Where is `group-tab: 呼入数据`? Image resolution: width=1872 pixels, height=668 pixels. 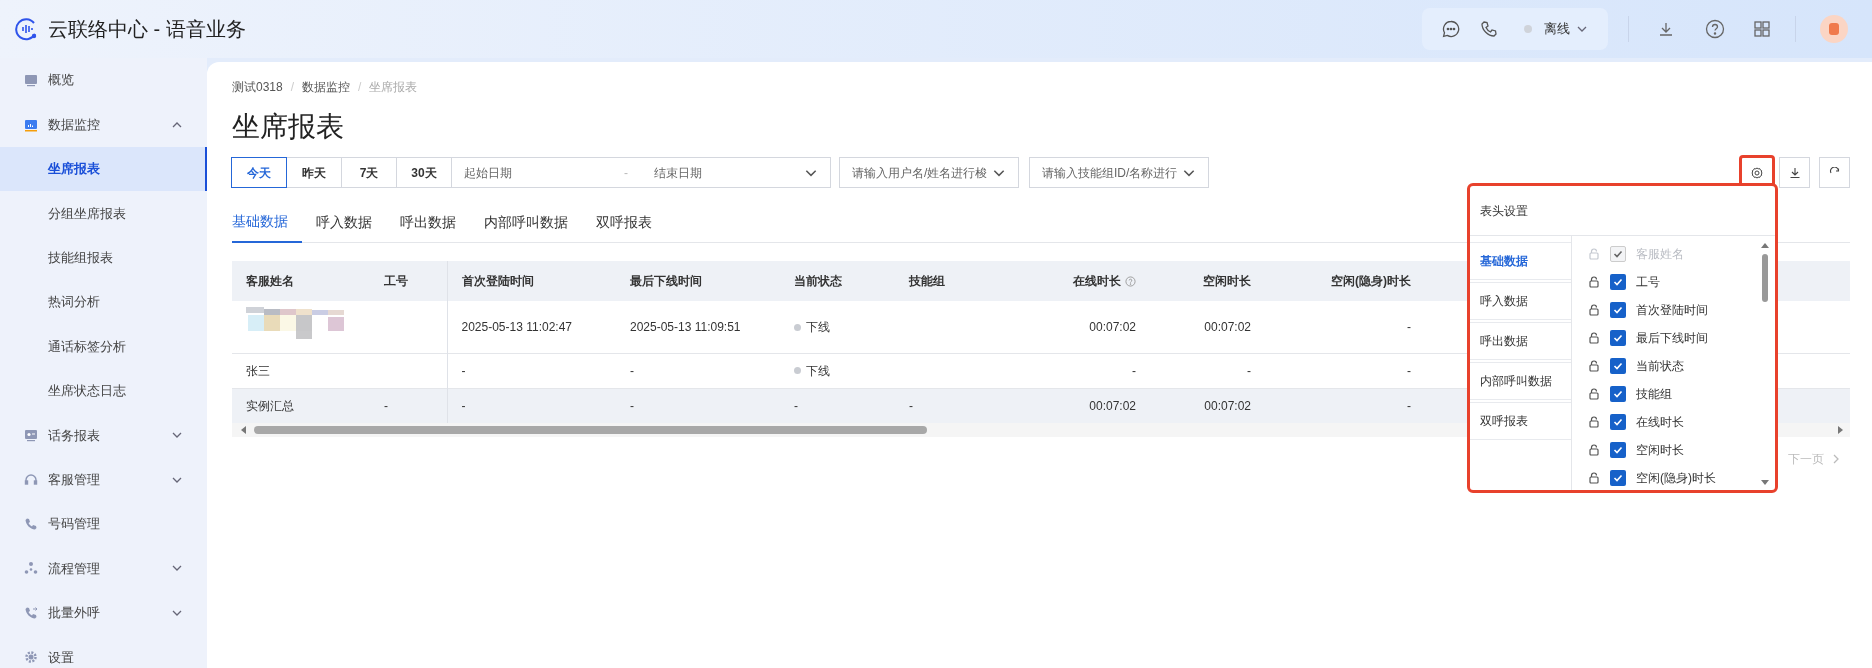
group-tab: 呼入数据 is located at coordinates (1520, 301).